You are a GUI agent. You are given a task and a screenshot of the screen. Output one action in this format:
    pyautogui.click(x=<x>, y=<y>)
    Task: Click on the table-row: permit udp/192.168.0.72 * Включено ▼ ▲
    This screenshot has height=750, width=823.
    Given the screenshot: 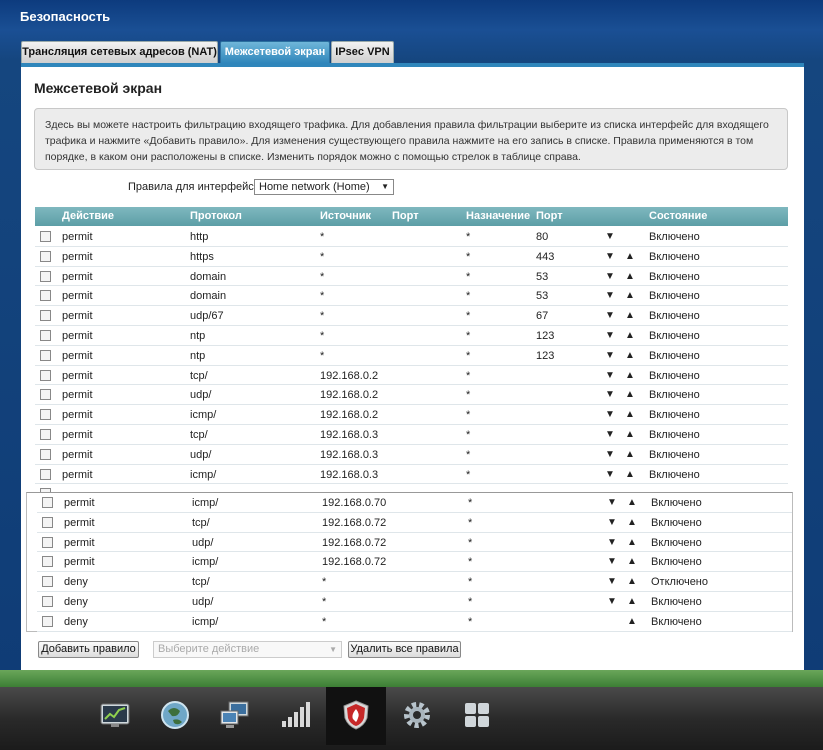 What is the action you would take?
    pyautogui.click(x=414, y=543)
    